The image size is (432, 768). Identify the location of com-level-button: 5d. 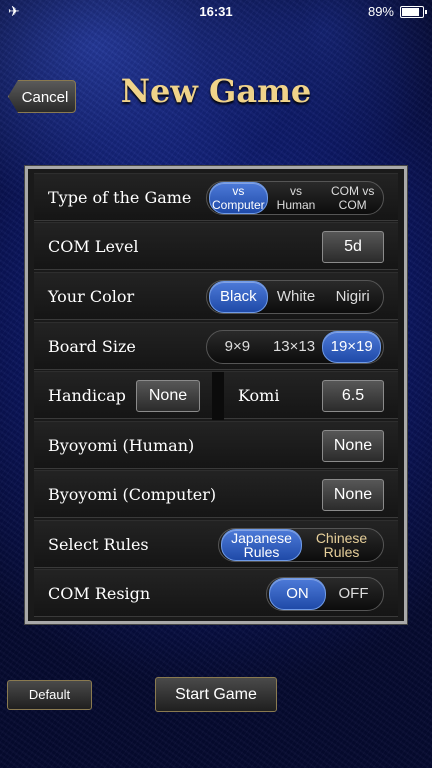
(353, 247).